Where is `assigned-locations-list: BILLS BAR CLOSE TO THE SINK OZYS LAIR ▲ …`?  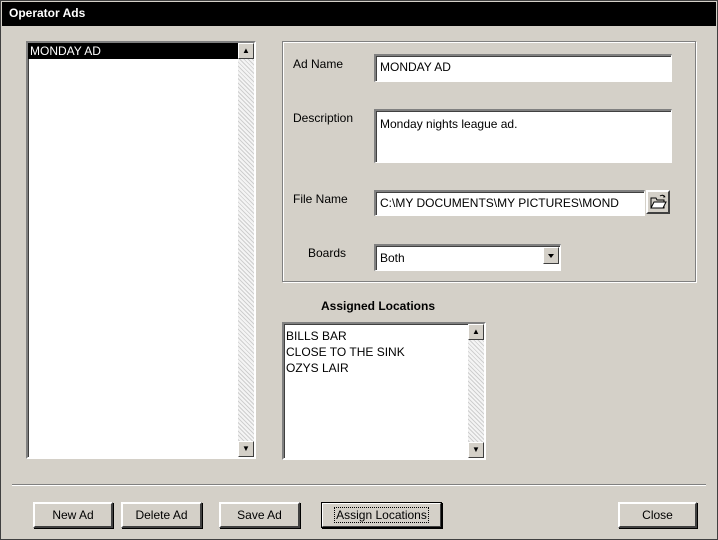
assigned-locations-list: BILLS BAR CLOSE TO THE SINK OZYS LAIR ▲ … is located at coordinates (384, 391).